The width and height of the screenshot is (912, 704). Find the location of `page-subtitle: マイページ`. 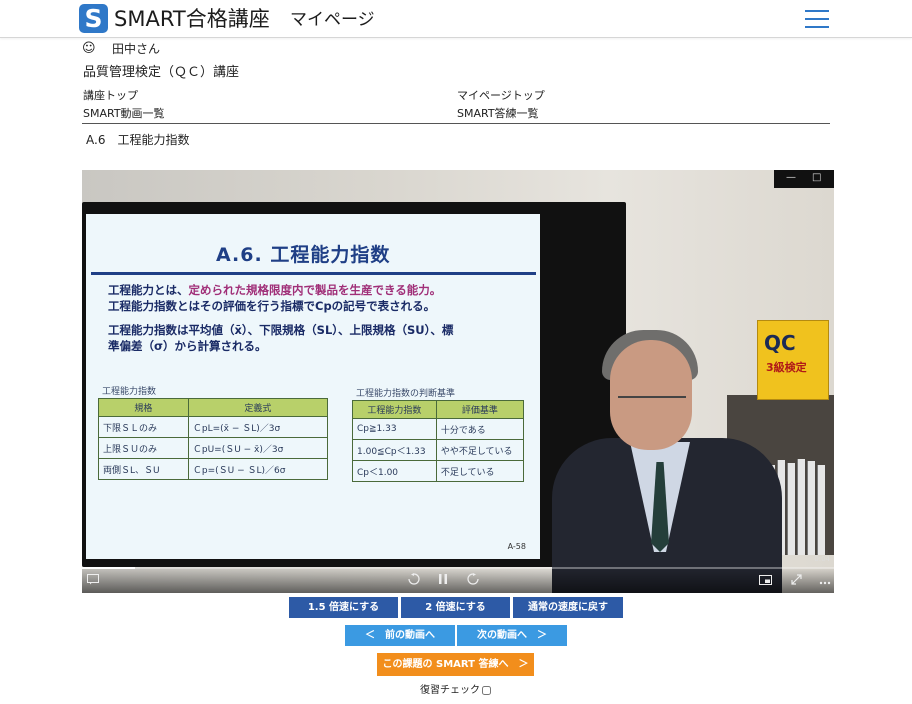

page-subtitle: マイページ is located at coordinates (332, 20).